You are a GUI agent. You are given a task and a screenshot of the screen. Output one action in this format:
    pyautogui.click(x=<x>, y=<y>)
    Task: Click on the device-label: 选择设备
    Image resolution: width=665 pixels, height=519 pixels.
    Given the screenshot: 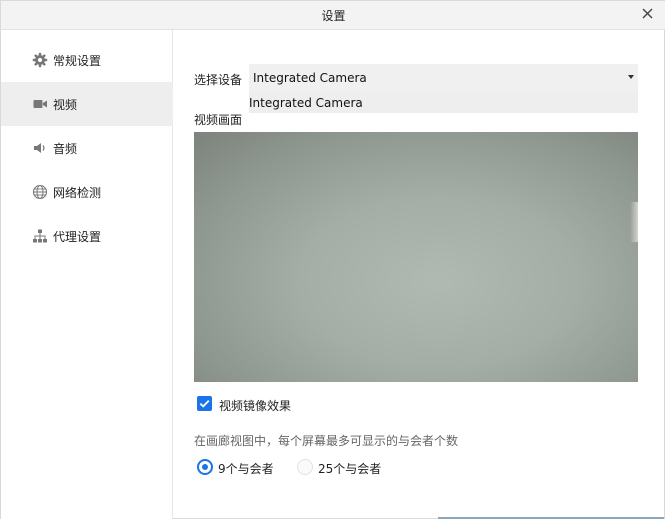 What is the action you would take?
    pyautogui.click(x=218, y=80)
    